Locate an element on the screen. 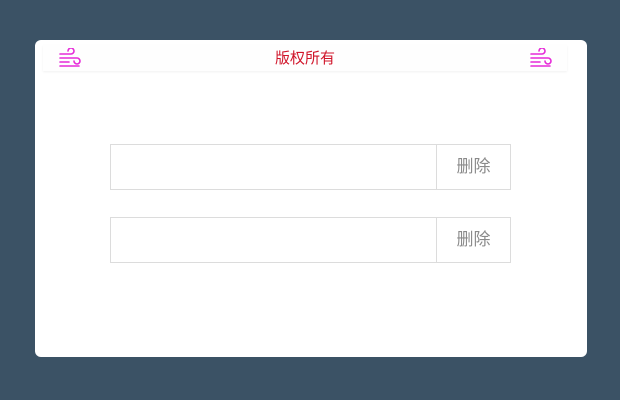 The height and width of the screenshot is (400, 620). wind-icon is located at coordinates (541, 59).